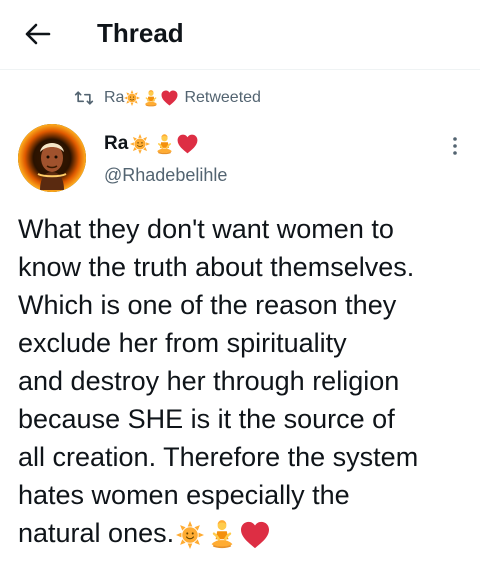 The height and width of the screenshot is (568, 480). What do you see at coordinates (84, 98) in the screenshot?
I see `retweet-icon` at bounding box center [84, 98].